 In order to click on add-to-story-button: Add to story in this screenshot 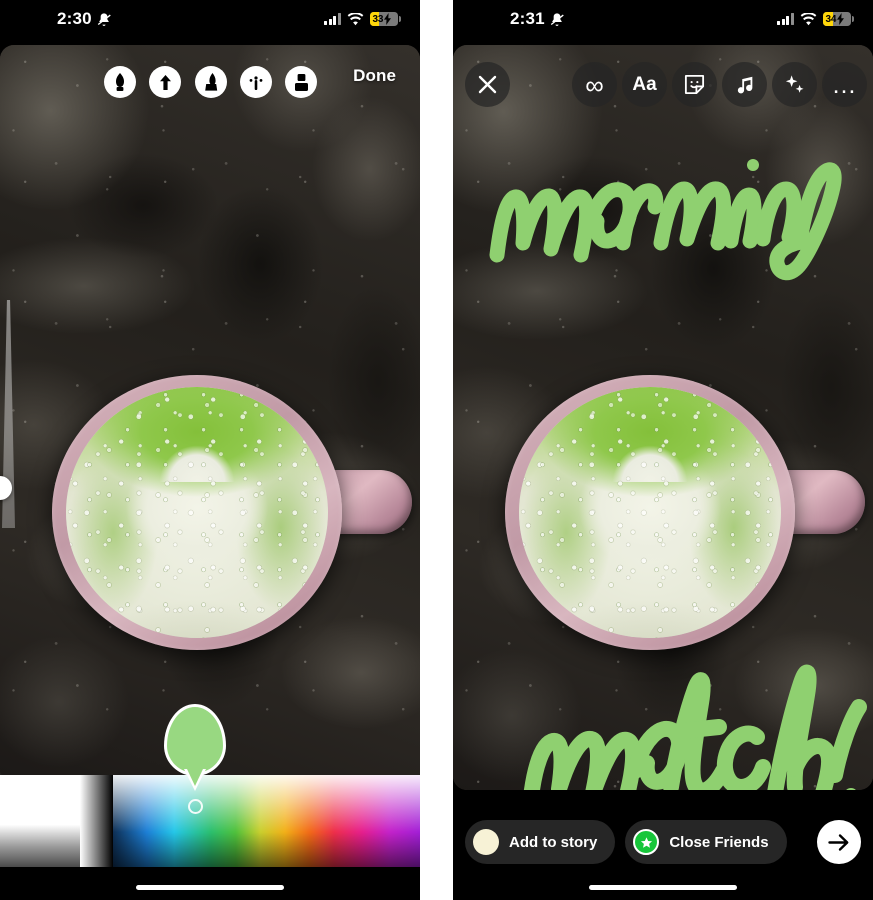, I will do `click(540, 842)`.